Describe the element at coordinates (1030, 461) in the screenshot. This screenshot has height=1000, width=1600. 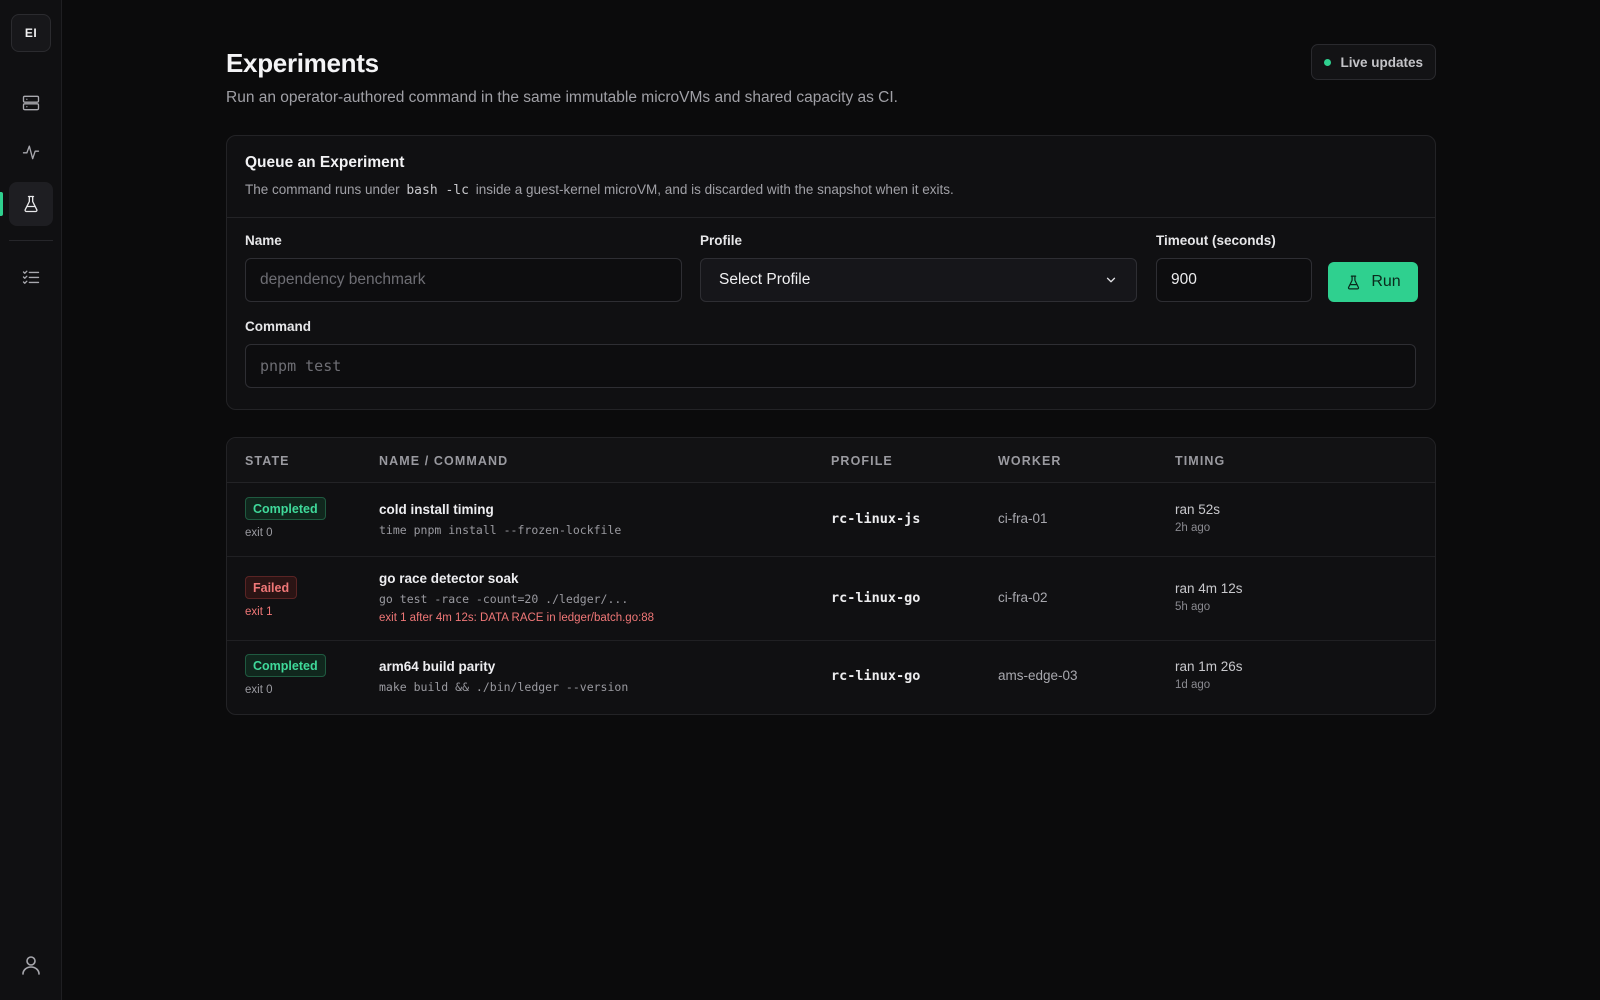
I see `column-header-worker: WORKER` at that location.